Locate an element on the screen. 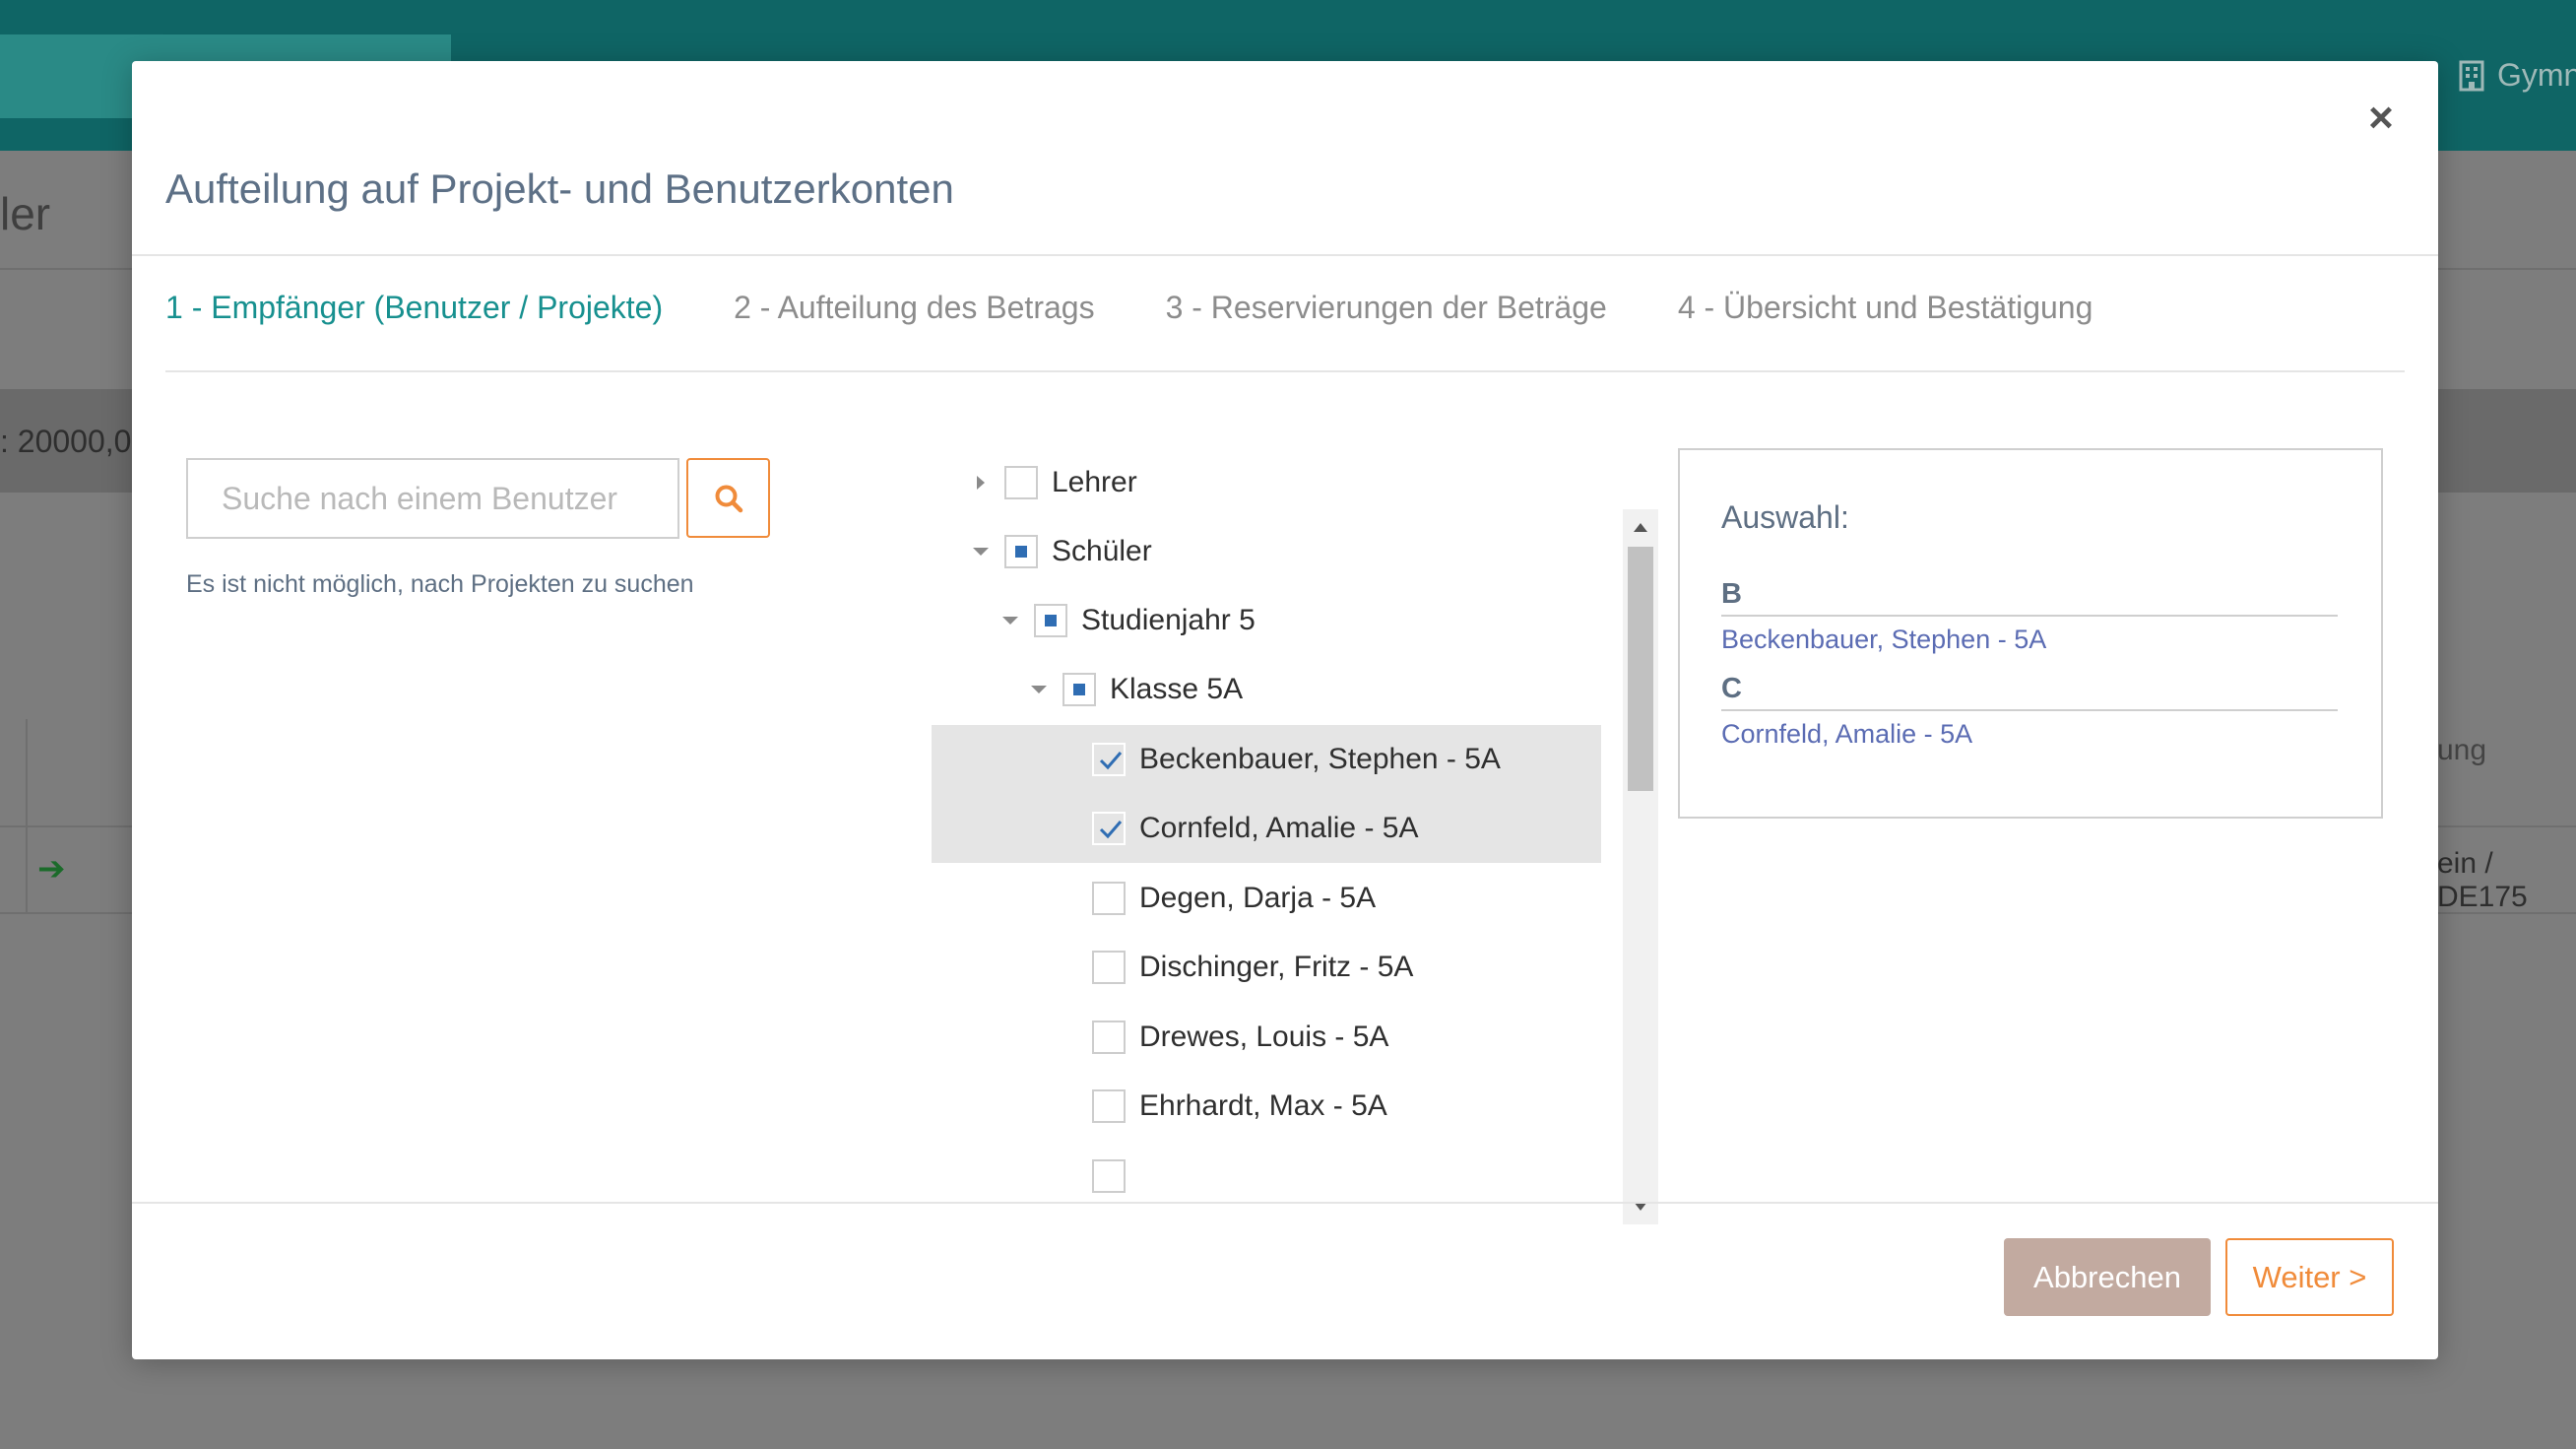 This screenshot has width=2576, height=1449. step-split-amount: 2 - Aufteilung des Betrags is located at coordinates (914, 308).